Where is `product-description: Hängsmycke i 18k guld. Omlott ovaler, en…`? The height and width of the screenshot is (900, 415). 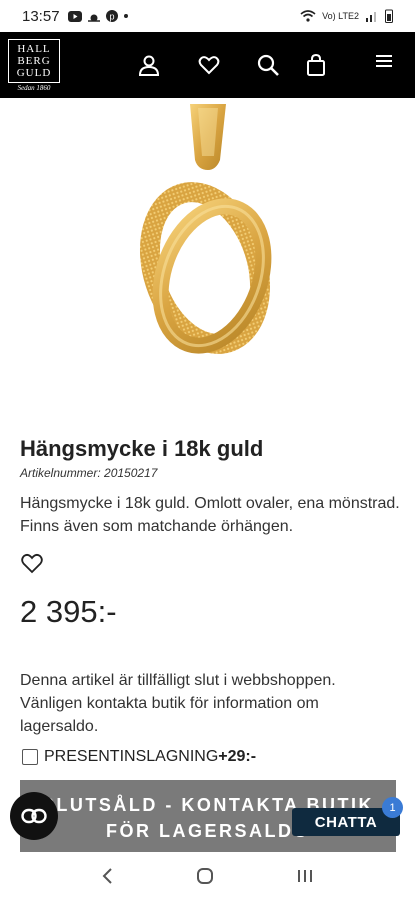
product-description: Hängsmycke i 18k guld. Omlott ovaler, en… is located at coordinates (210, 515).